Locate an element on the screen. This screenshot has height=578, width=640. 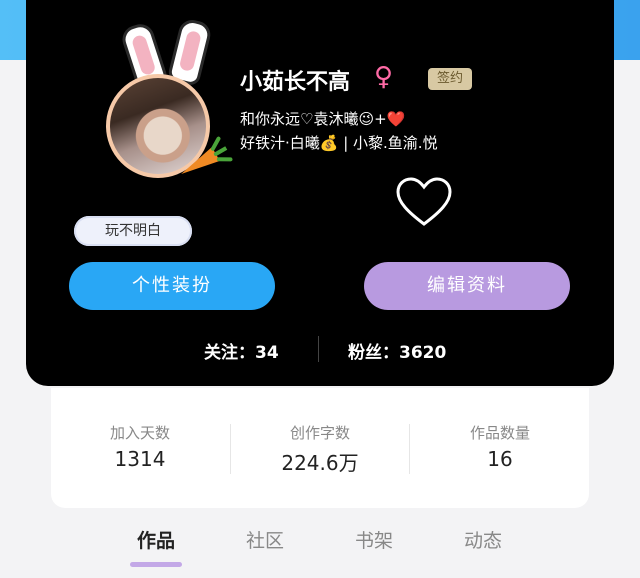
works-count-value: 16 is located at coordinates (500, 459).